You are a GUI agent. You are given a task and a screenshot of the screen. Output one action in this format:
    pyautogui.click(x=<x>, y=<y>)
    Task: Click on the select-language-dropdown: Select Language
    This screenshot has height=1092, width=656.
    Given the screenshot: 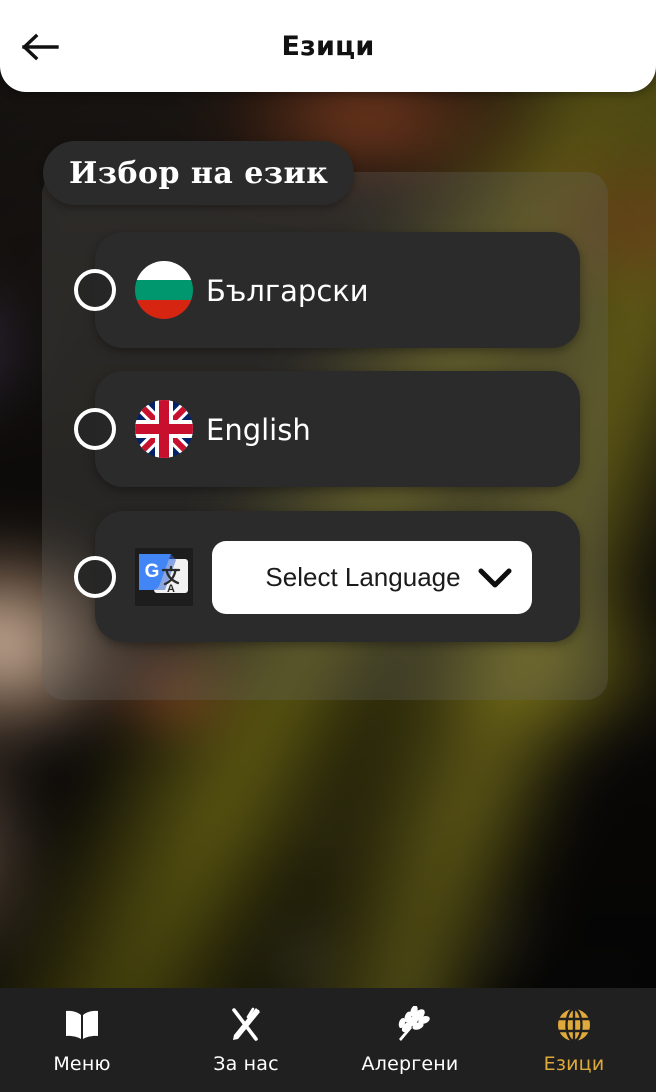 What is the action you would take?
    pyautogui.click(x=372, y=577)
    